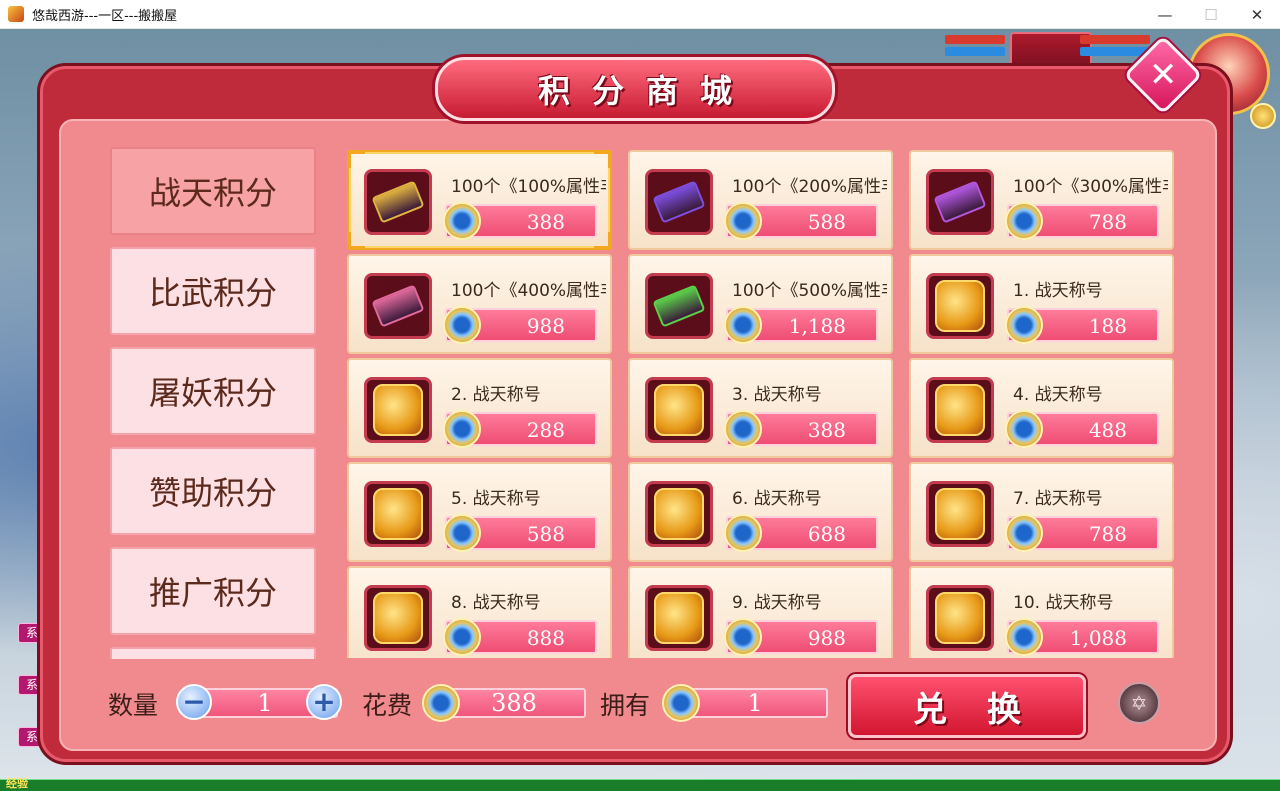  What do you see at coordinates (1041, 304) in the screenshot?
I see `shop-item: 1. 战天称号 188` at bounding box center [1041, 304].